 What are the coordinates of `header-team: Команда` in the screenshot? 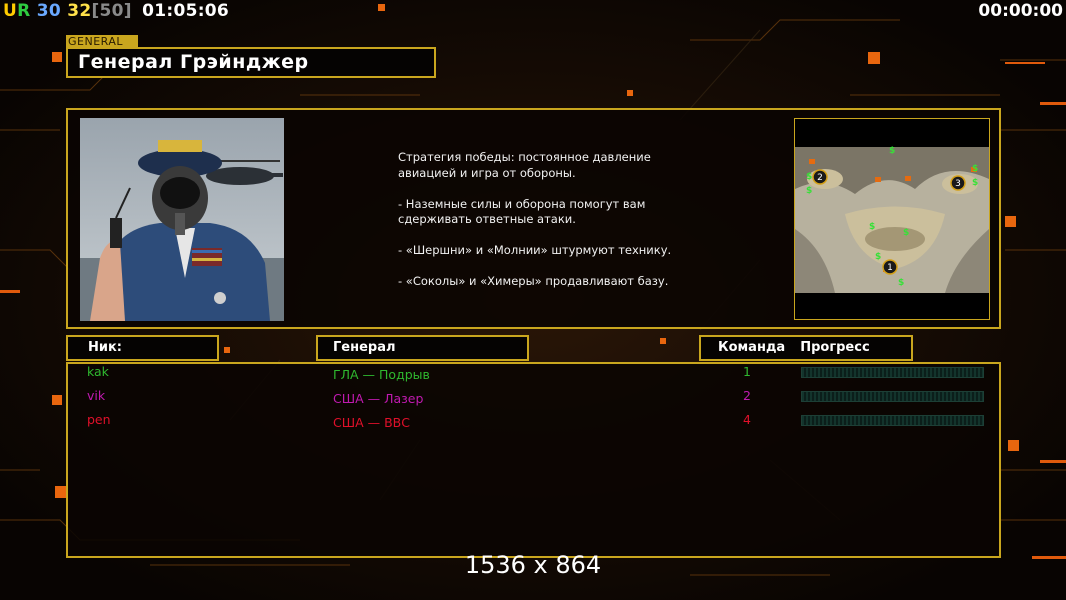 It's located at (752, 347).